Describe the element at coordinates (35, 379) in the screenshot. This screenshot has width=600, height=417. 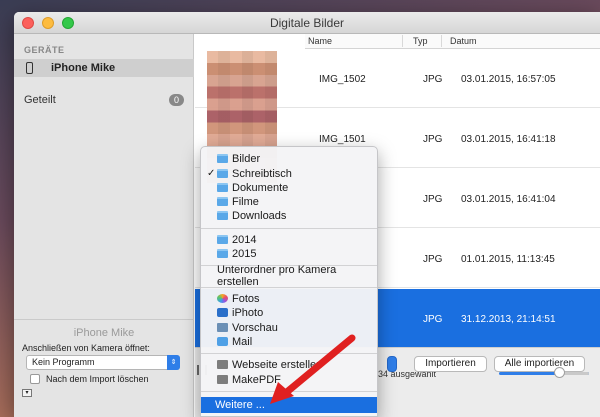
I see `delete-after-import-checkbox` at that location.